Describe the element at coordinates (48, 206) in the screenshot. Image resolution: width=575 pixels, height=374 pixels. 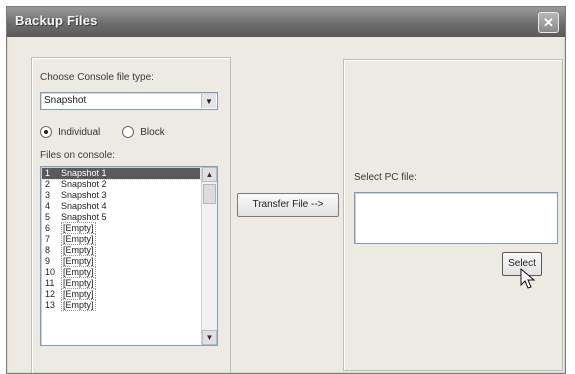
I see `list-item-number: 4` at that location.